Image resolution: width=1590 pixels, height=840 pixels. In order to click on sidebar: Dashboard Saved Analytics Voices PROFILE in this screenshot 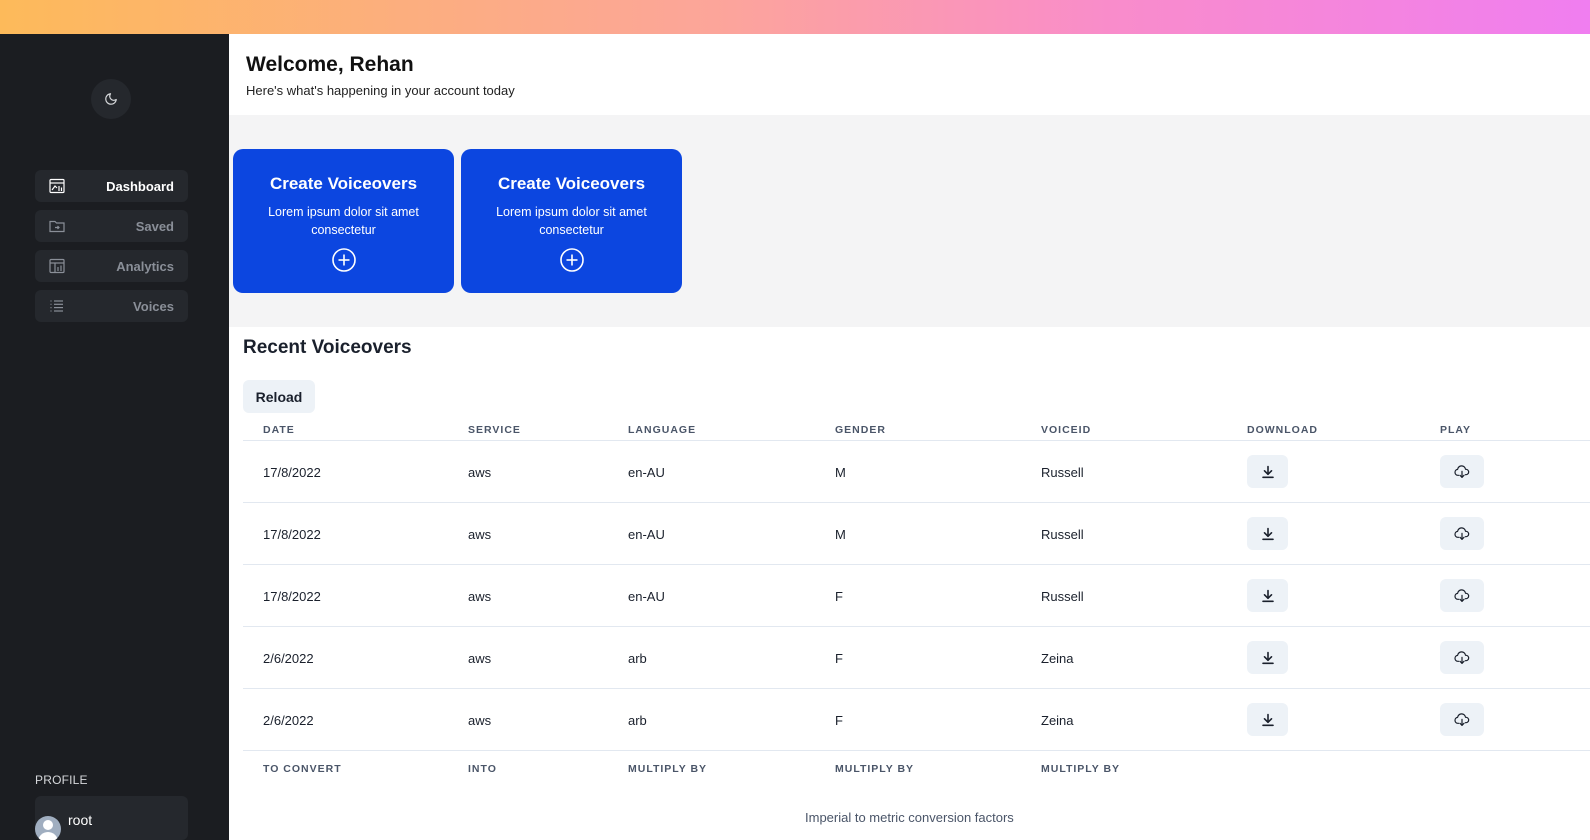, I will do `click(114, 437)`.